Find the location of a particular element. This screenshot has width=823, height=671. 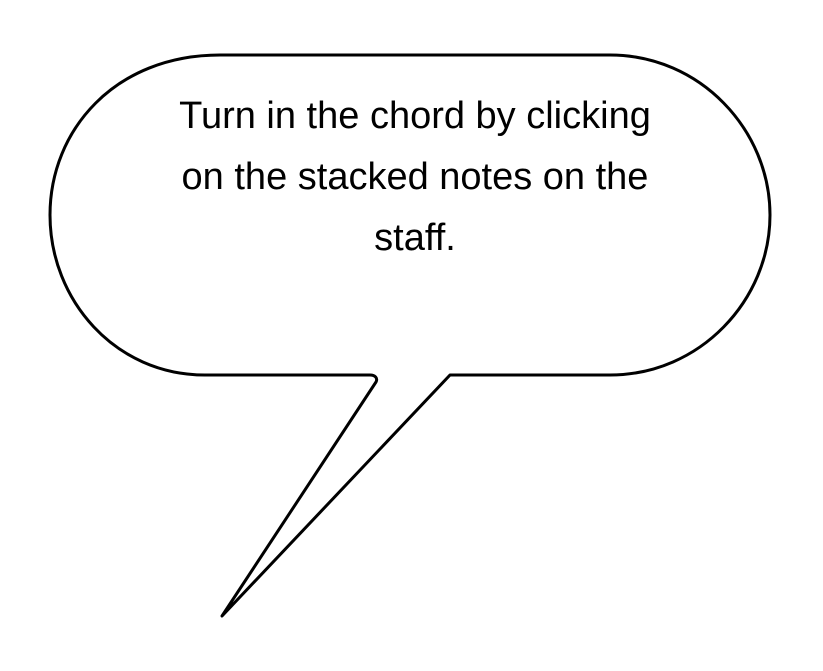

speech-bubble-line-2: on the stacked notes on the is located at coordinates (415, 177).